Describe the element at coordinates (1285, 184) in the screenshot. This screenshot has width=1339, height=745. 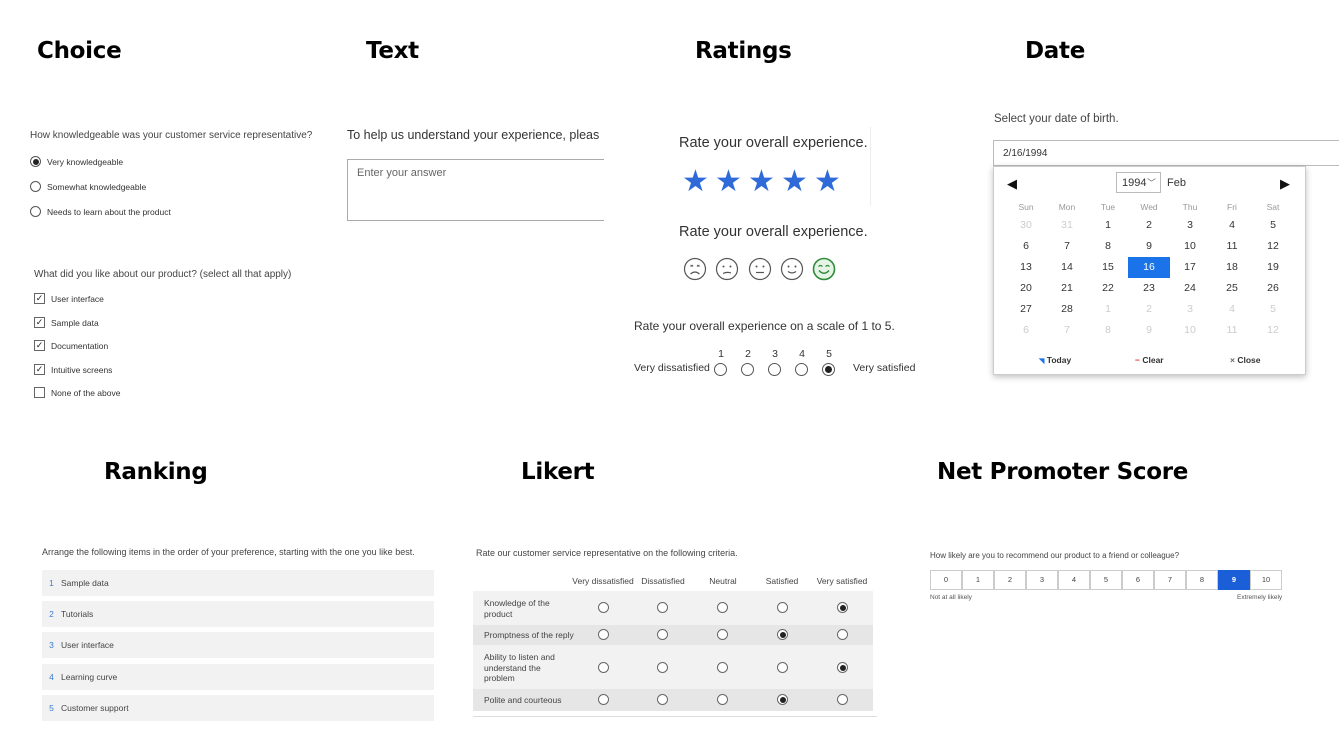
I see `next-month-icon: ▶` at that location.